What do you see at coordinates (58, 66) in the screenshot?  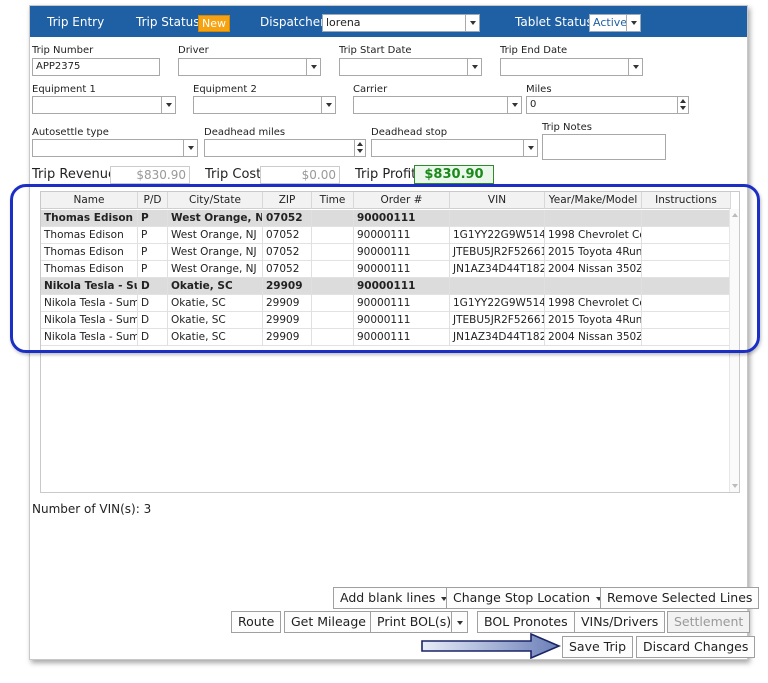 I see `trip-number-value: APP2375` at bounding box center [58, 66].